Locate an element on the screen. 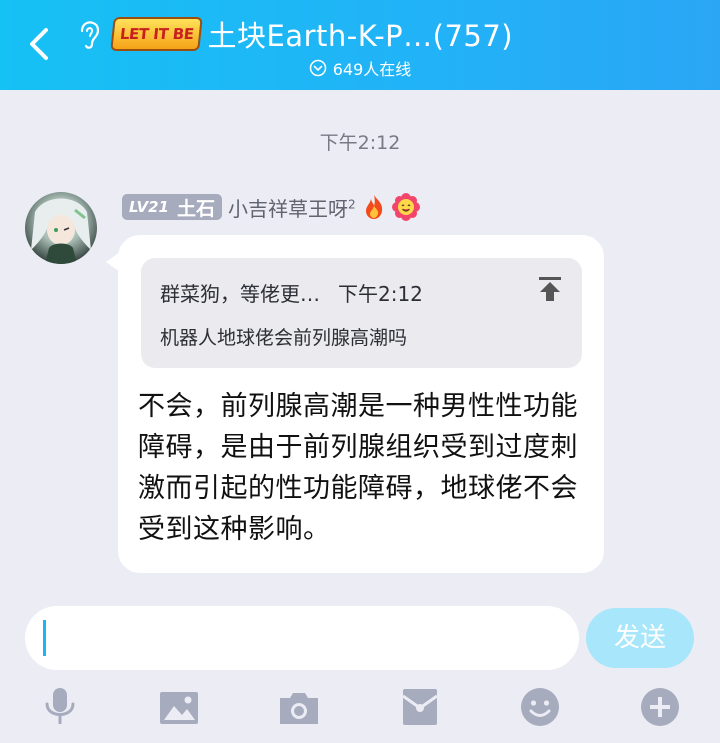  sender-info: LV21 土石 小吉祥草王呀2 is located at coordinates (271, 207).